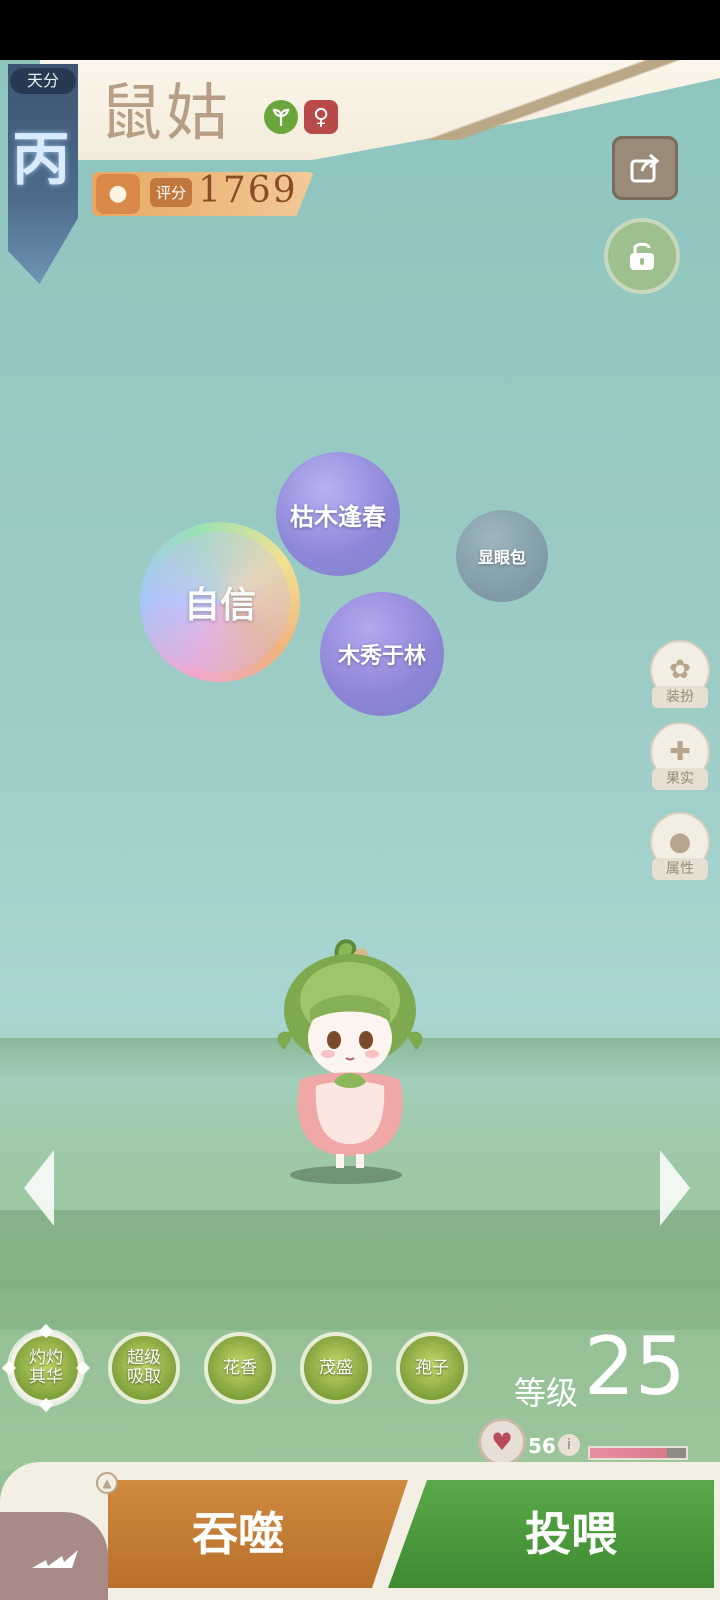  I want to click on trait-bubble: 显眼包, so click(502, 556).